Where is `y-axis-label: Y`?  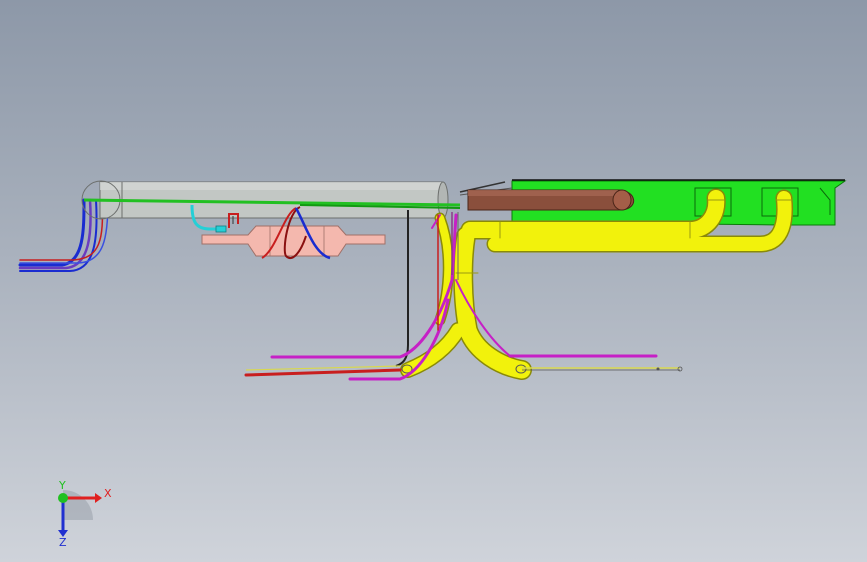 y-axis-label: Y is located at coordinates (62, 486).